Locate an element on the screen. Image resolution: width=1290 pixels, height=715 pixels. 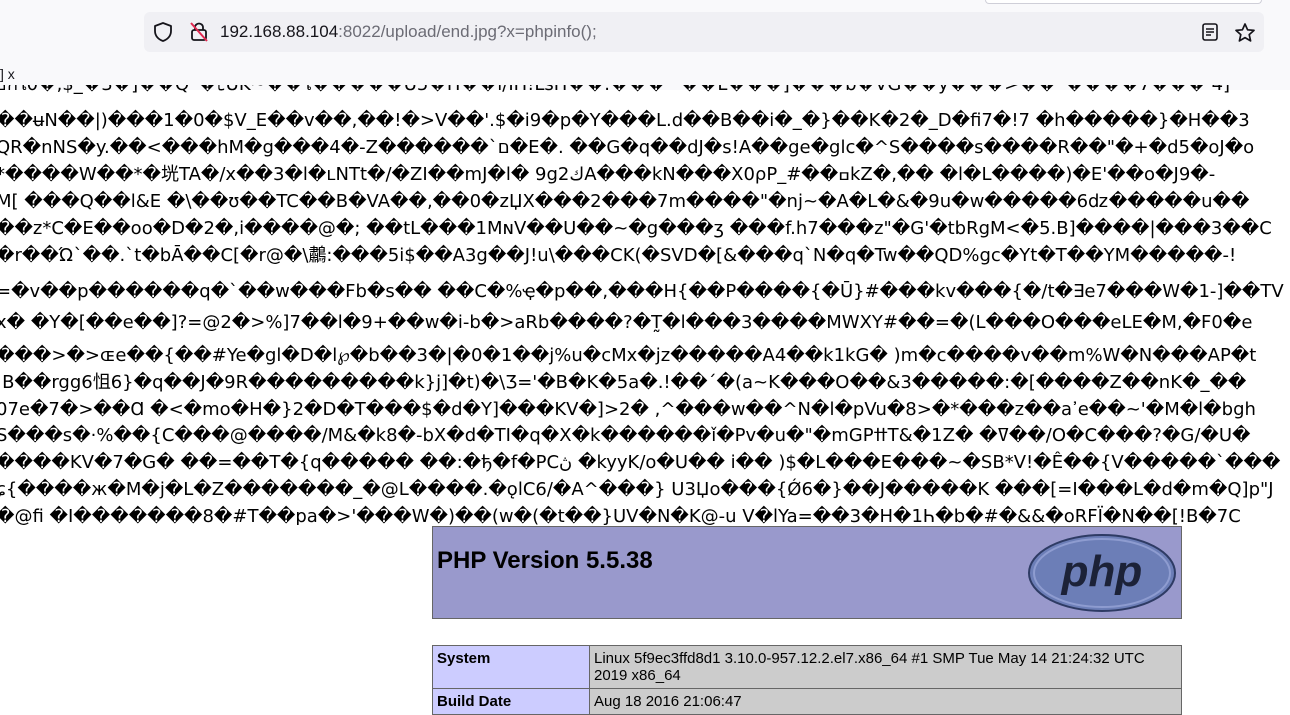
phpinfo-header: PHP Version 5.5.38 php is located at coordinates (807, 572).